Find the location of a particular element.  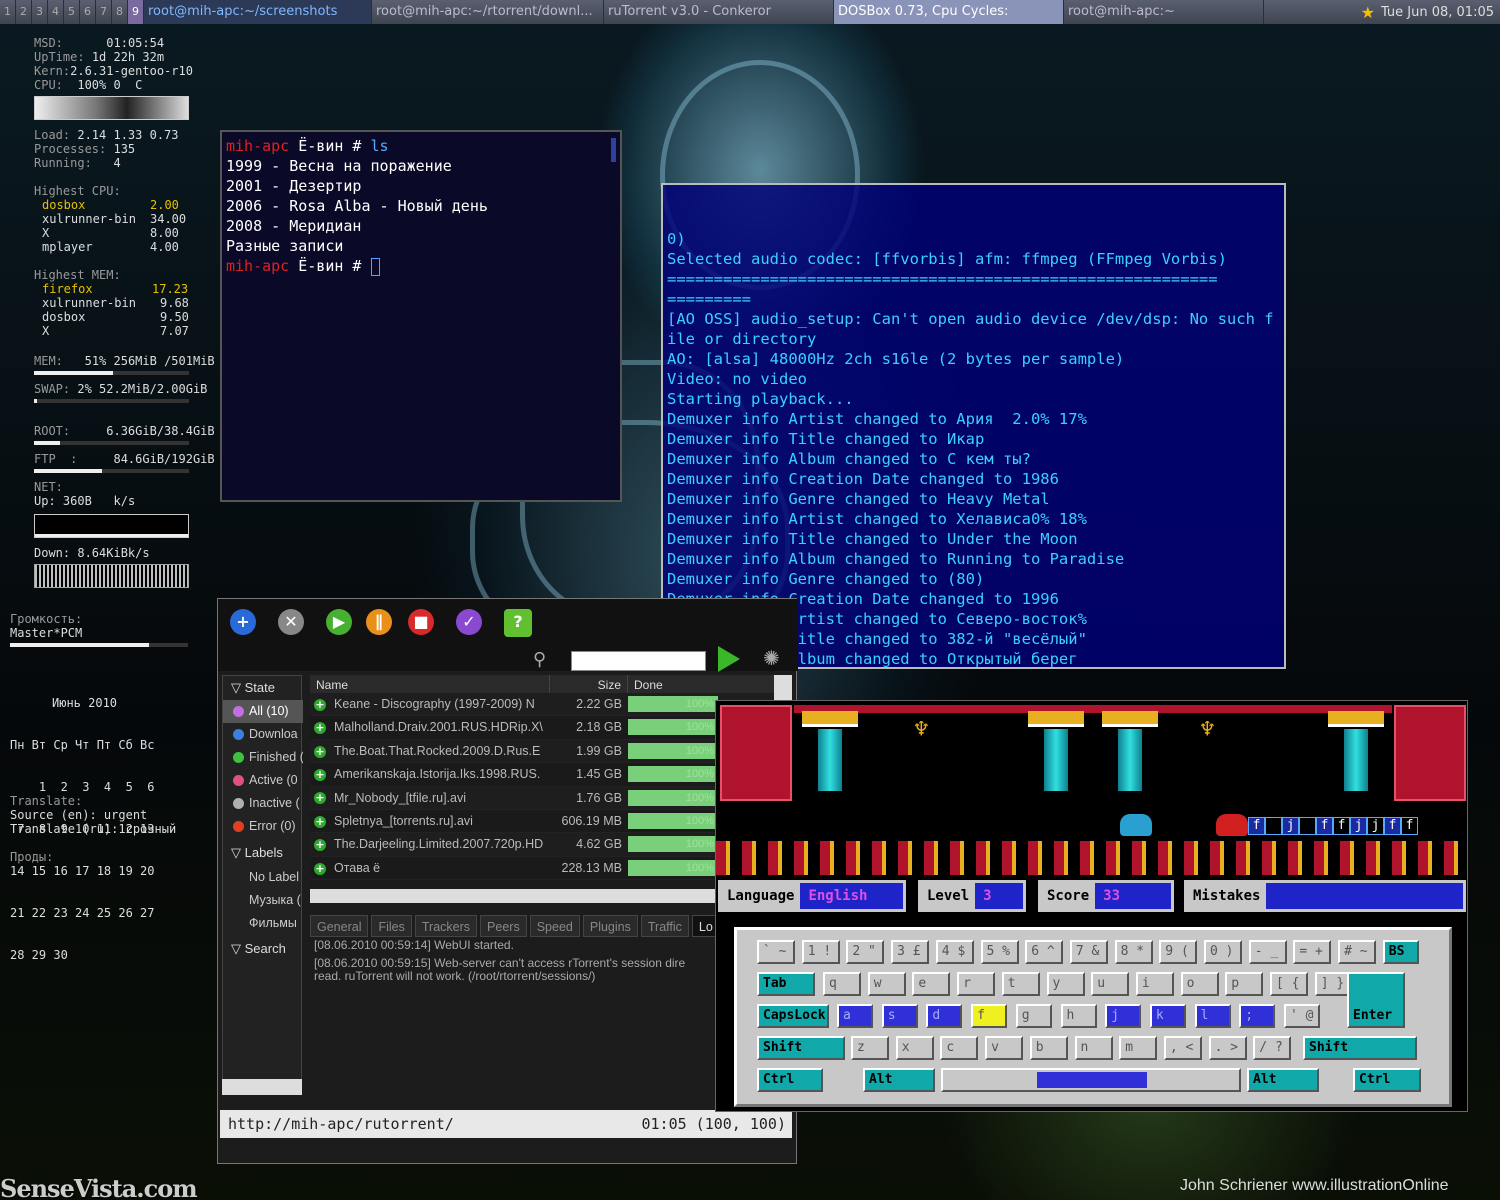

key-r1-11: - _ is located at coordinates (1267, 952).